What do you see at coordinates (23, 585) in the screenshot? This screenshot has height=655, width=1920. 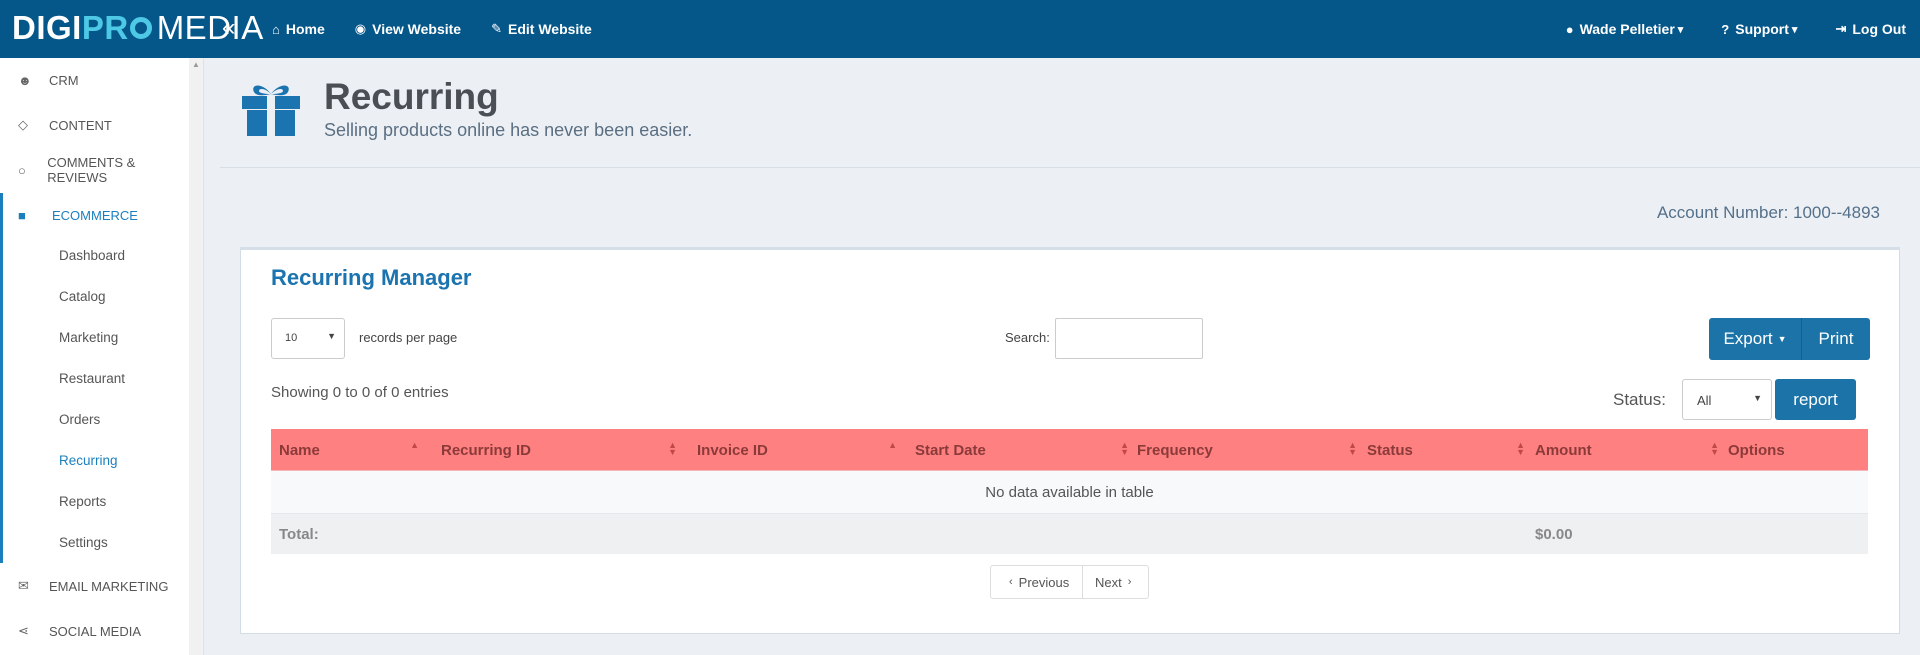 I see `envelope-icon: ✉` at bounding box center [23, 585].